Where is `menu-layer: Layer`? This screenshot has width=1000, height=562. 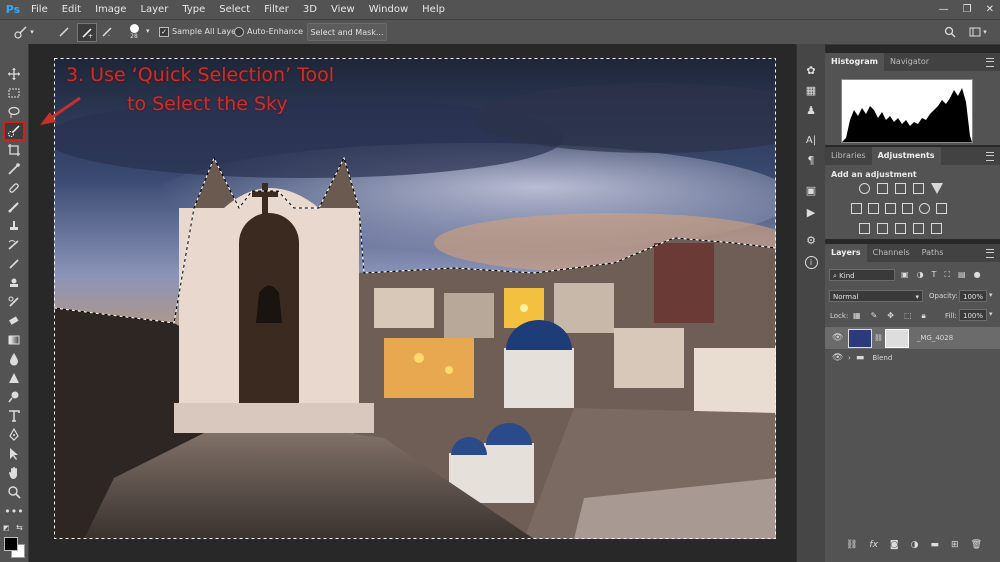 menu-layer: Layer is located at coordinates (154, 9).